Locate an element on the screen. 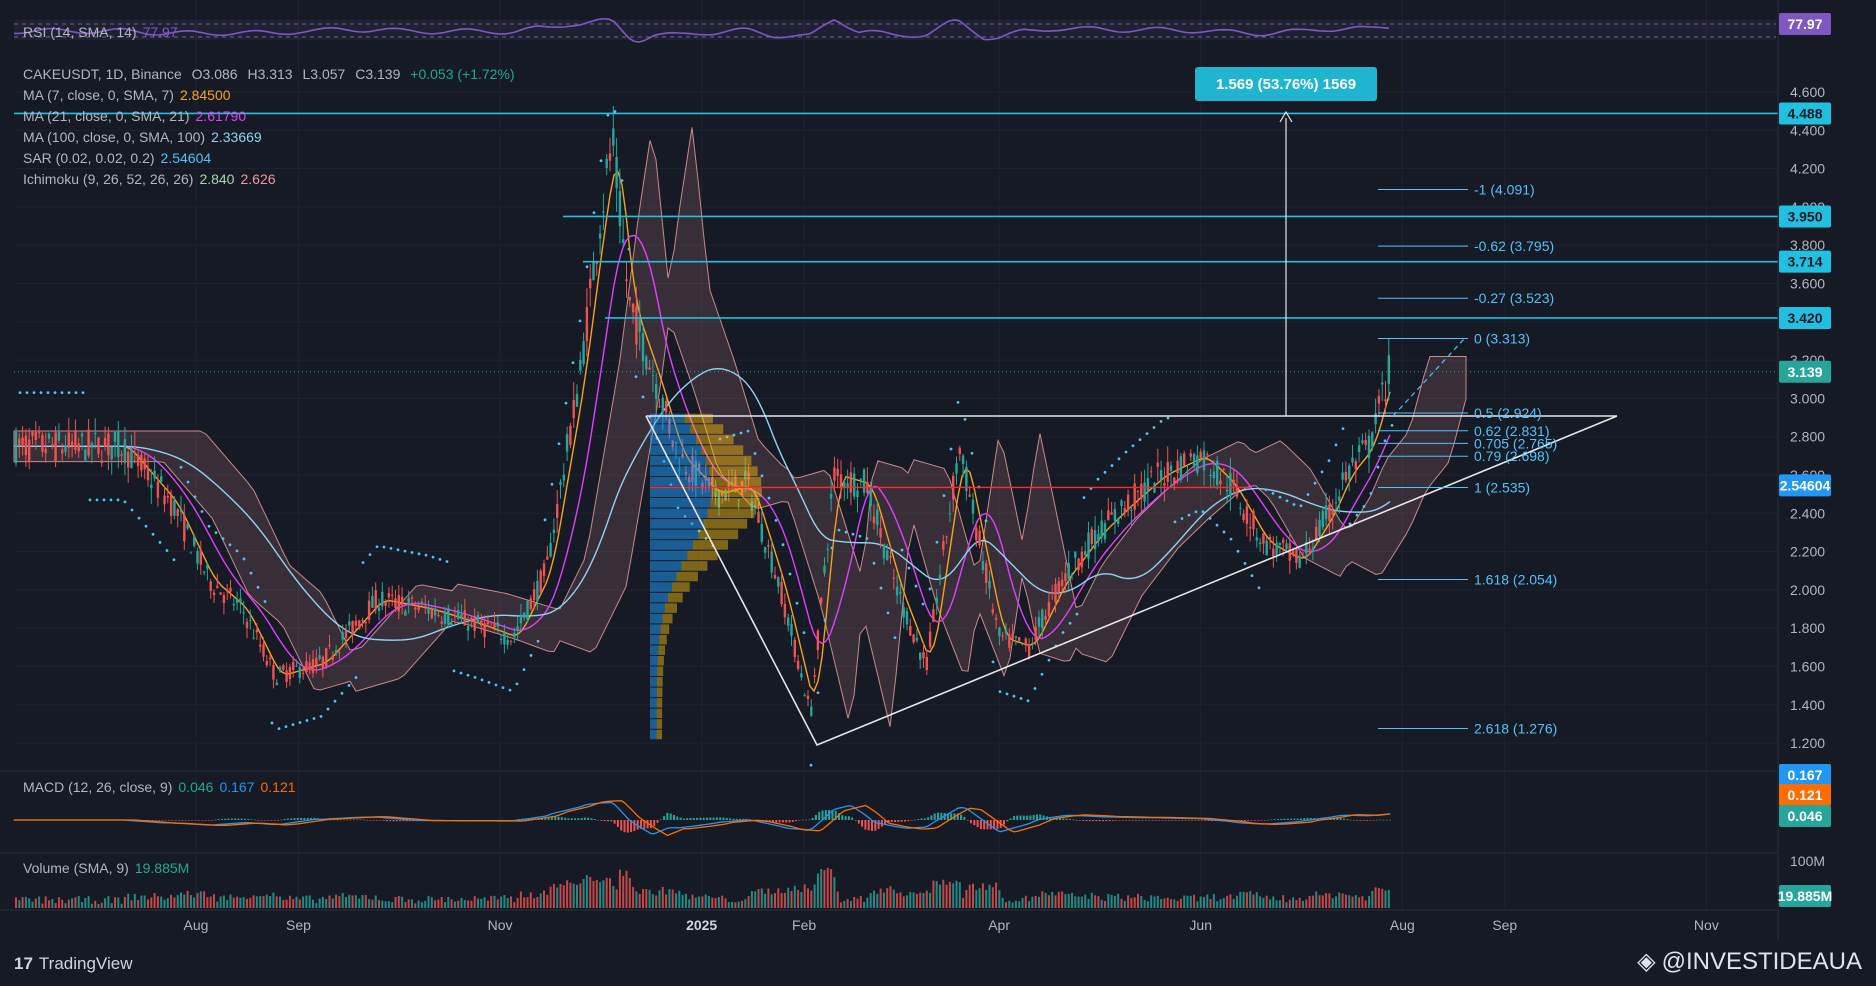 The image size is (1876, 986). fib-label: -1 (4.091) is located at coordinates (1504, 189).